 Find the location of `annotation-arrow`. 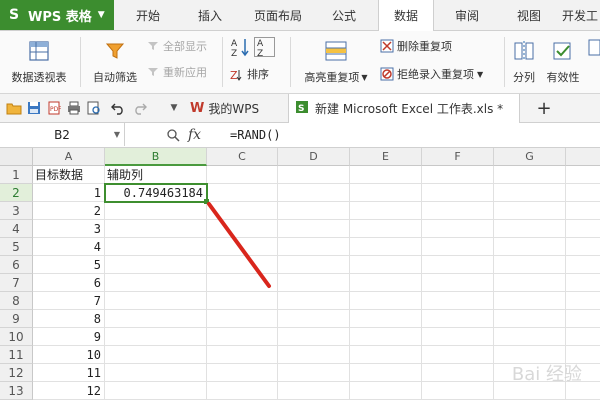

annotation-arrow is located at coordinates (239, 245).